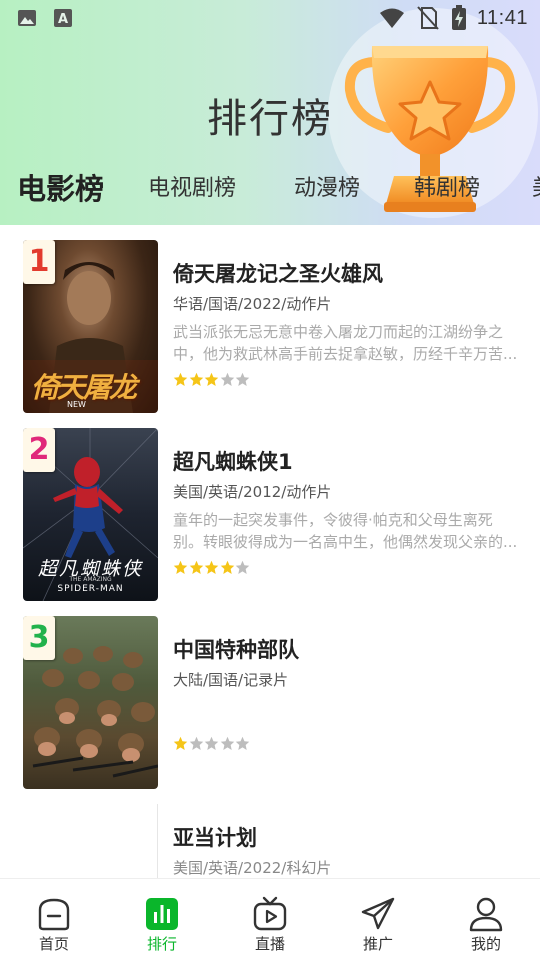  I want to click on category-tabs: 电影榜 电视剧榜 动漫榜 韩剧榜 美, so click(270, 188).